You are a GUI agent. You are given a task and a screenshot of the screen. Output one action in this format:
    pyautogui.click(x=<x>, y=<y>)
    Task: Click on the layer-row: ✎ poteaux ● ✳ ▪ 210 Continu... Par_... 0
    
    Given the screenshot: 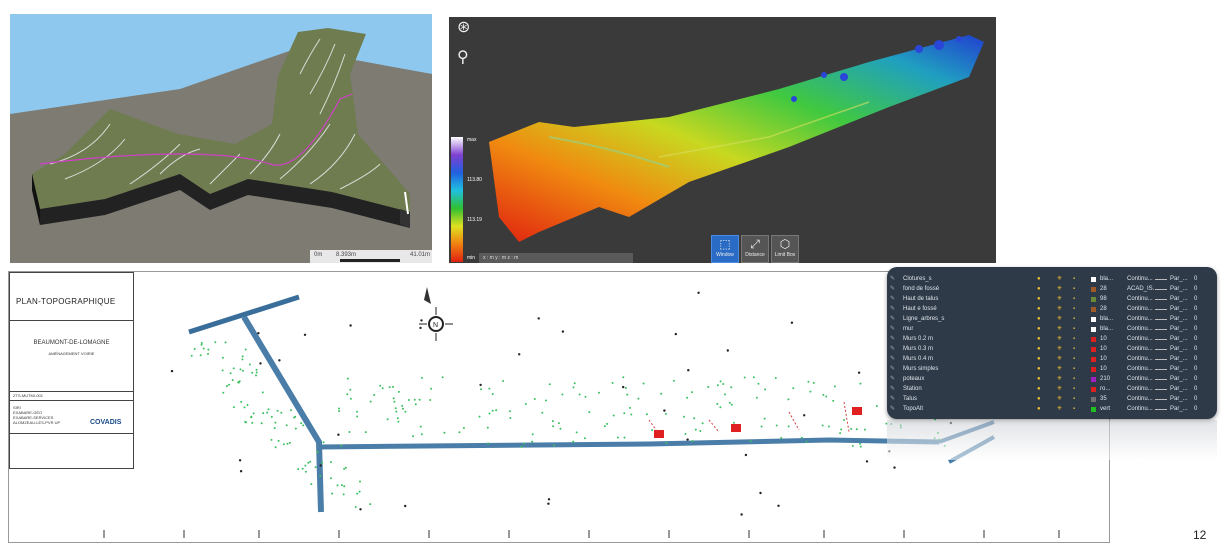 What is the action you would take?
    pyautogui.click(x=1052, y=379)
    